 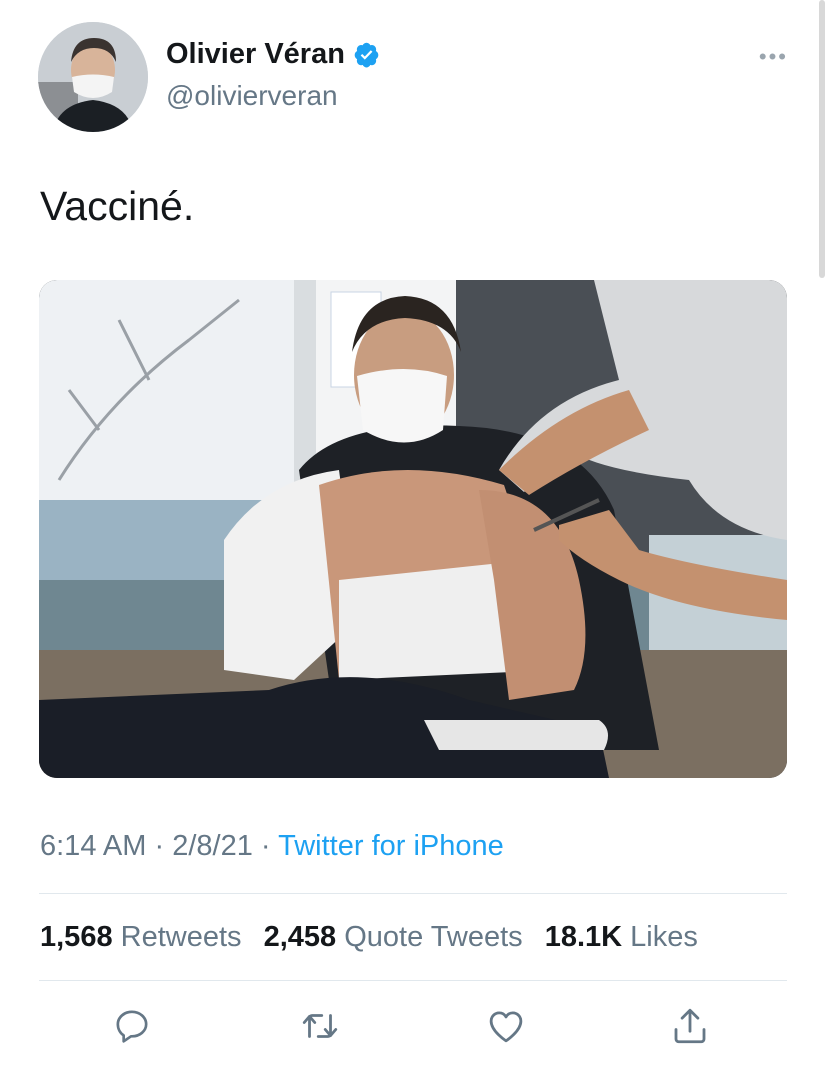 What do you see at coordinates (181, 937) in the screenshot?
I see `retweets-label: Retweets` at bounding box center [181, 937].